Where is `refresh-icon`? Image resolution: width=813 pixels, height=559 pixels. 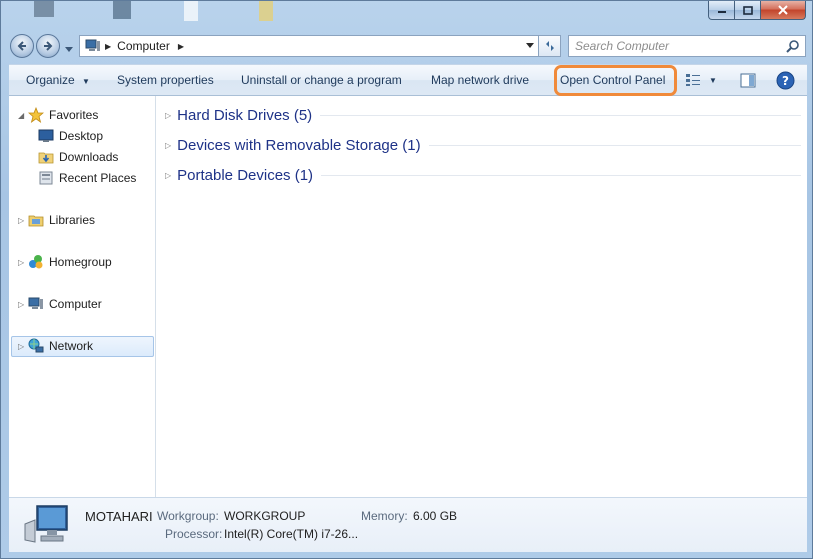
refresh-icon is located at coordinates (549, 46).